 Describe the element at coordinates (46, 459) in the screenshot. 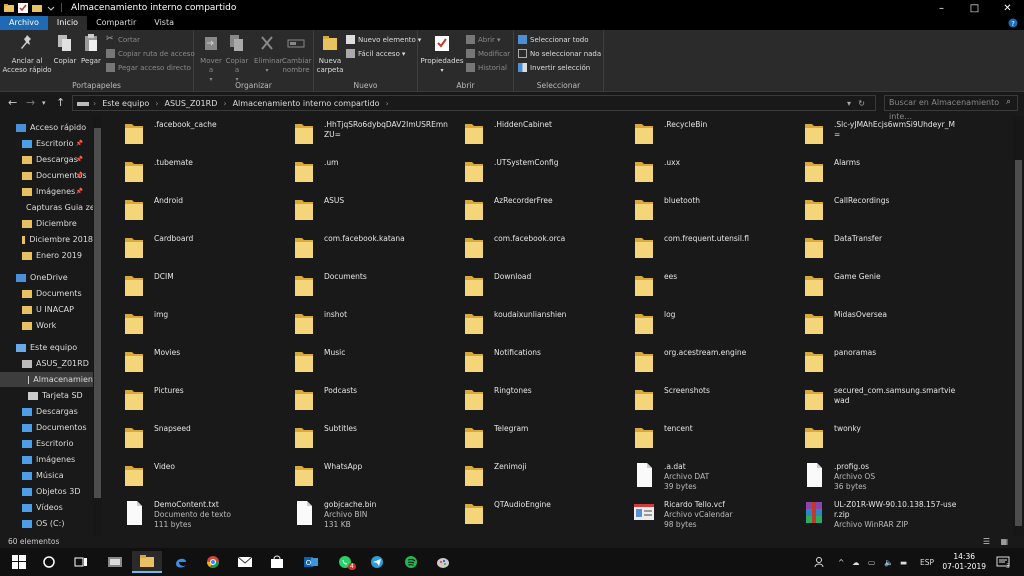

I see `nav-item: Imágenes` at that location.